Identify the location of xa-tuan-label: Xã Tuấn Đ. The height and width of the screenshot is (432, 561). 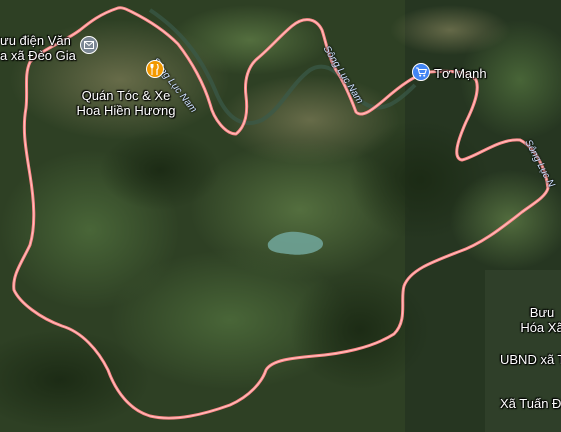
(530, 403).